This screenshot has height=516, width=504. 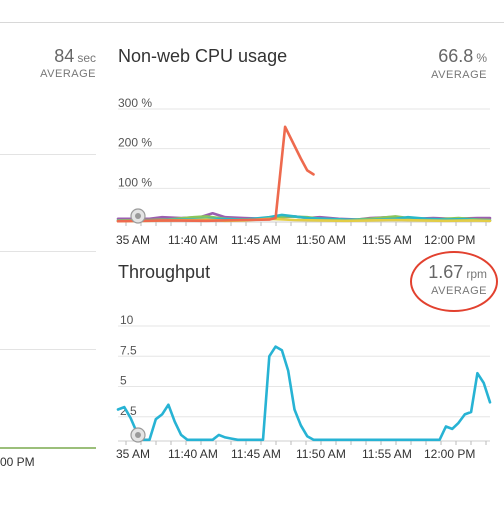 I want to click on y-tick-label: 100 %, so click(x=135, y=182).